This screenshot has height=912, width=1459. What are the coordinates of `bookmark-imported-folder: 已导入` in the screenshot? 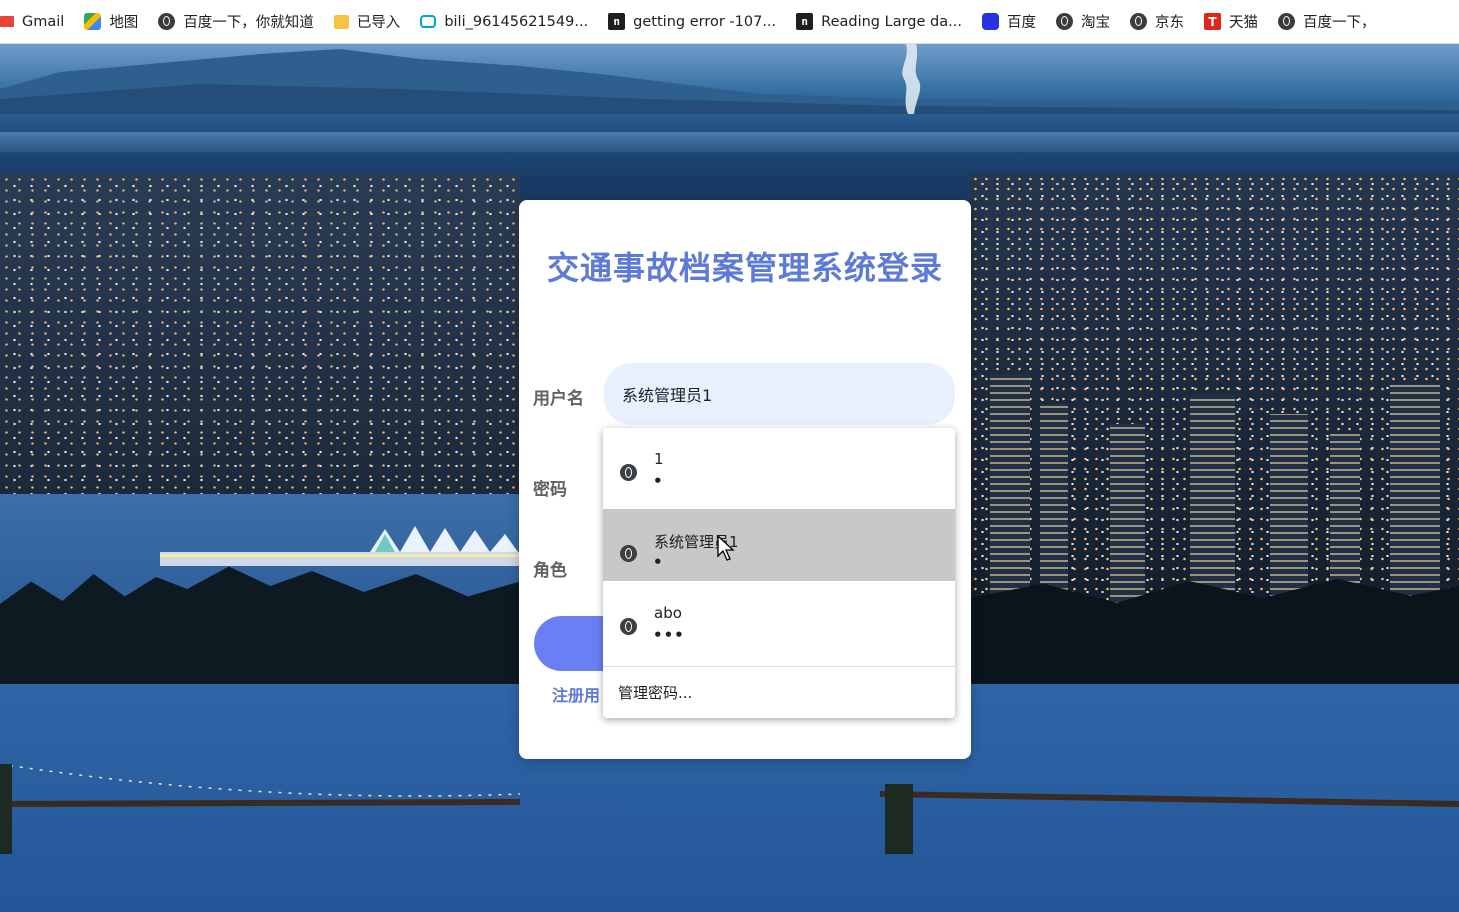 It's located at (368, 21).